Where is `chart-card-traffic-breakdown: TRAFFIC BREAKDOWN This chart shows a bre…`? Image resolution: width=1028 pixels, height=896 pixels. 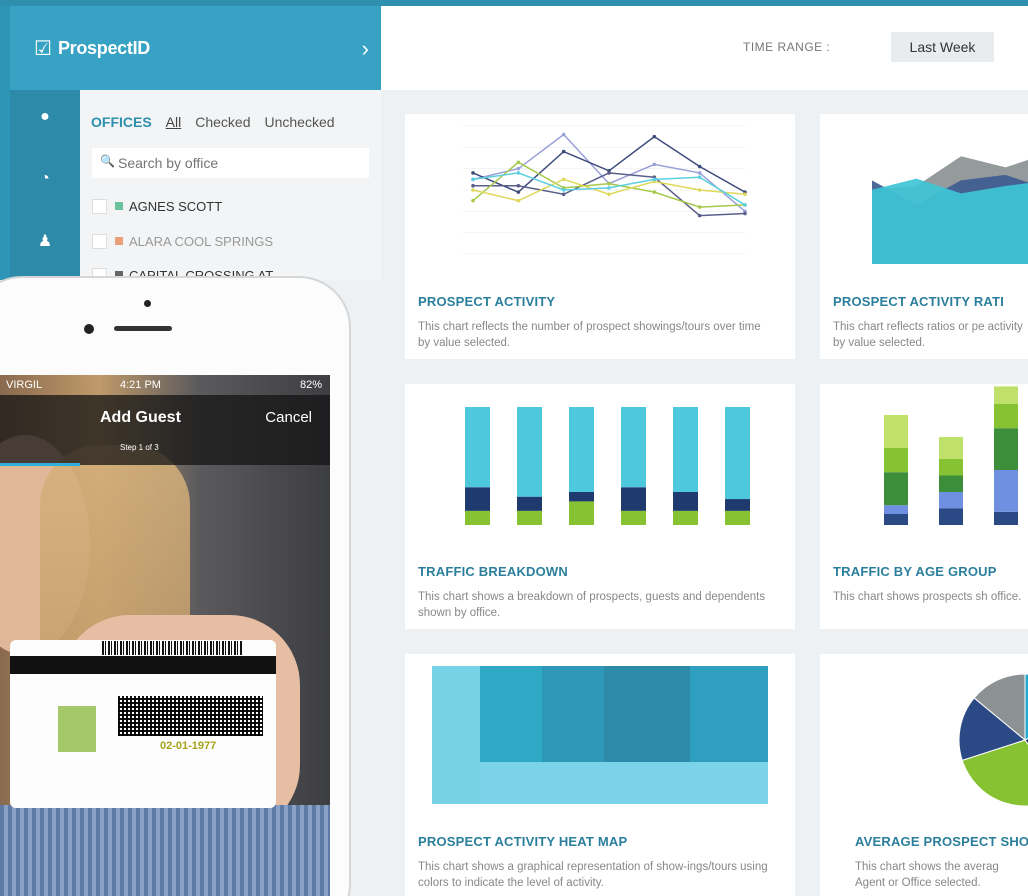
chart-card-traffic-breakdown: TRAFFIC BREAKDOWN This chart shows a bre… is located at coordinates (600, 506).